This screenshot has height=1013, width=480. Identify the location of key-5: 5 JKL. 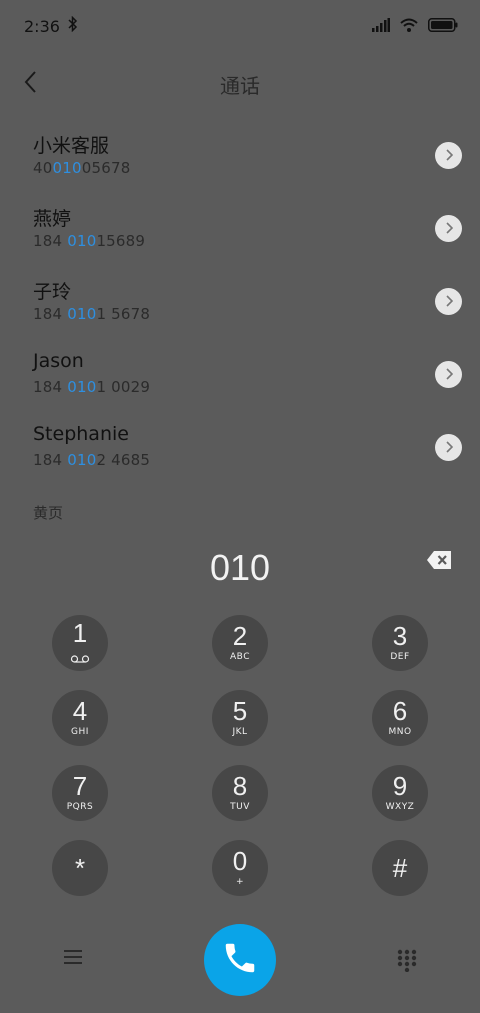
(240, 718).